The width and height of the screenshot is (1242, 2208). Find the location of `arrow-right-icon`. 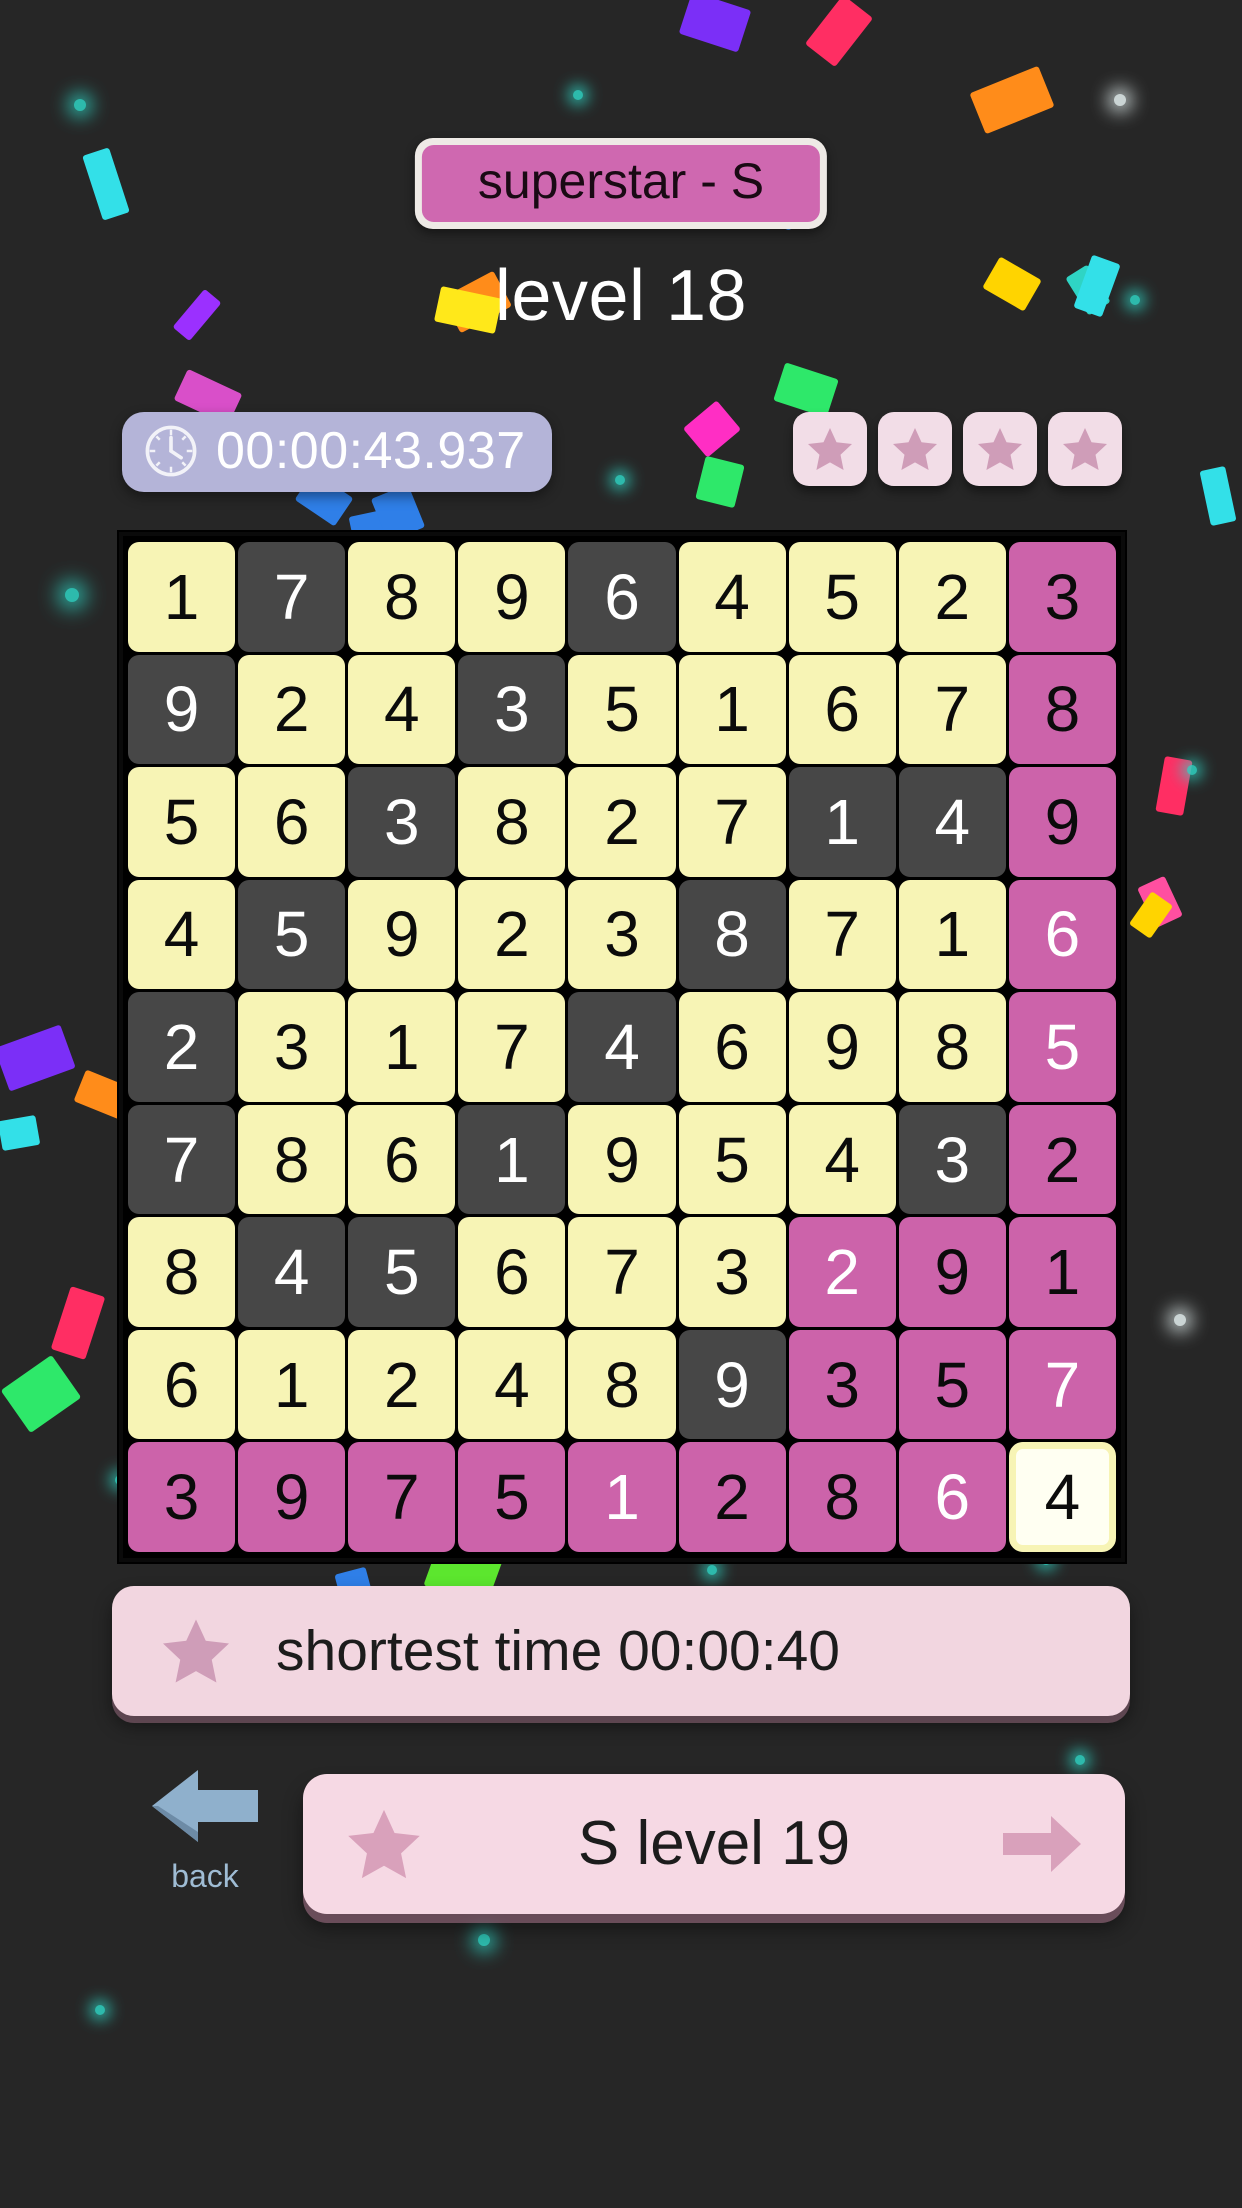

arrow-right-icon is located at coordinates (1041, 1844).